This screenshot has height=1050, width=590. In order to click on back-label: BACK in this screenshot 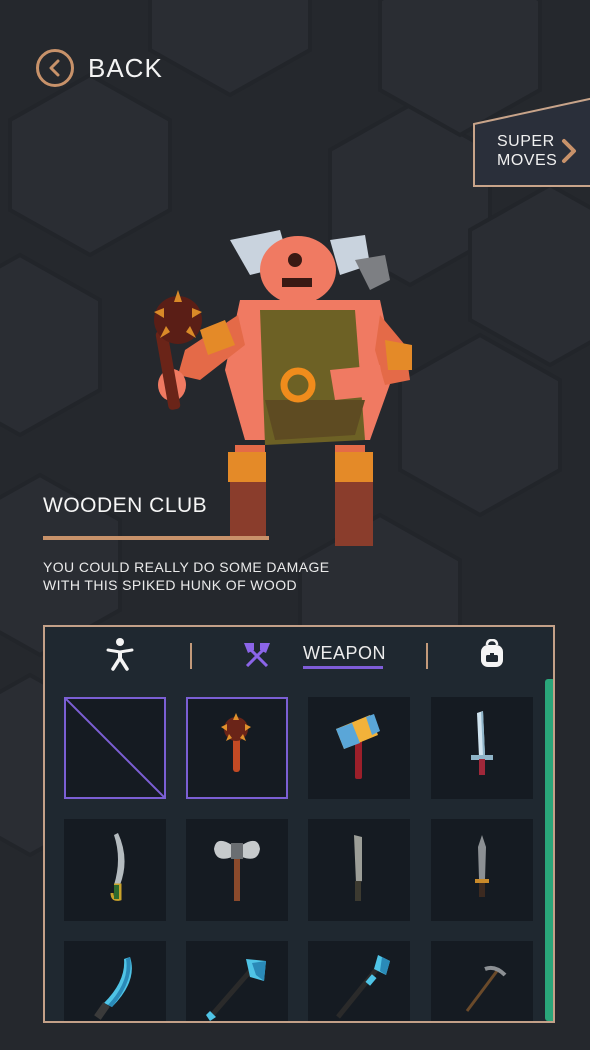, I will do `click(125, 67)`.